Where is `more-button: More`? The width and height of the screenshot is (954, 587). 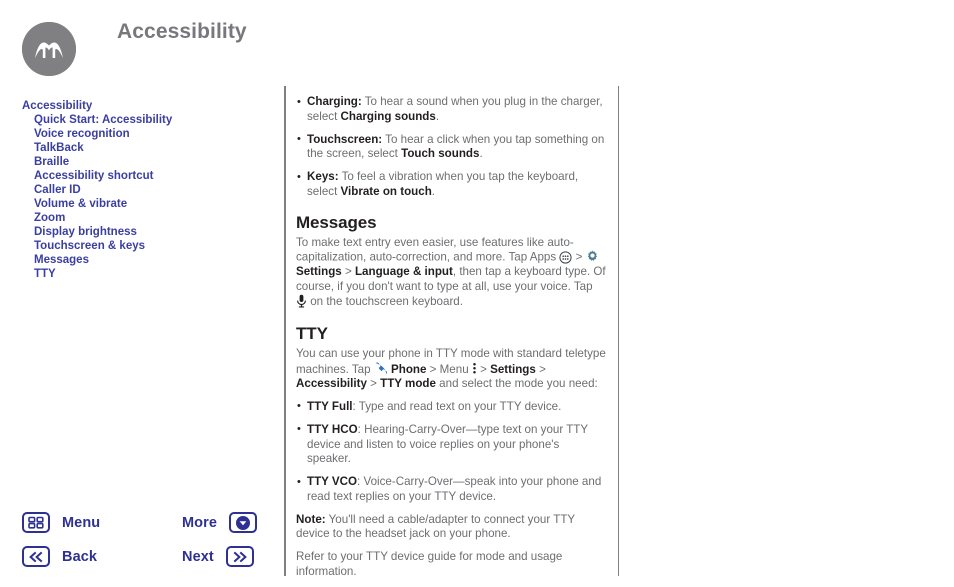 more-button: More is located at coordinates (220, 522).